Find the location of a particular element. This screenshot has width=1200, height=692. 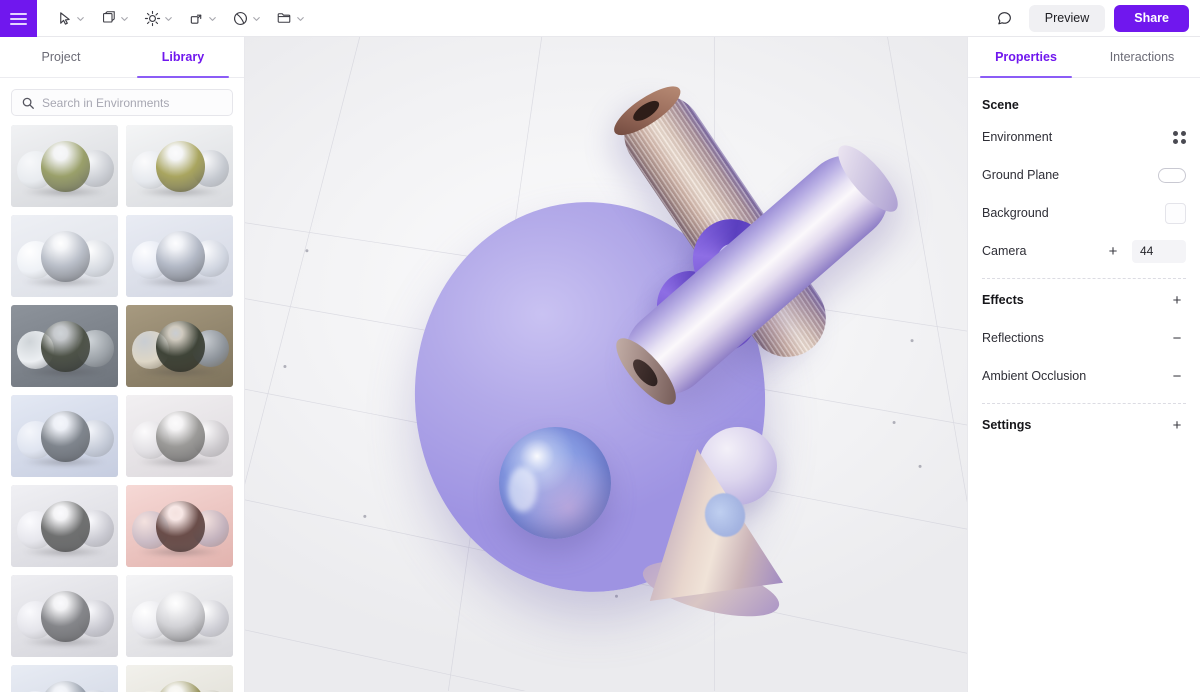

row-ground-plane-label: Ground Plane is located at coordinates (1021, 175).